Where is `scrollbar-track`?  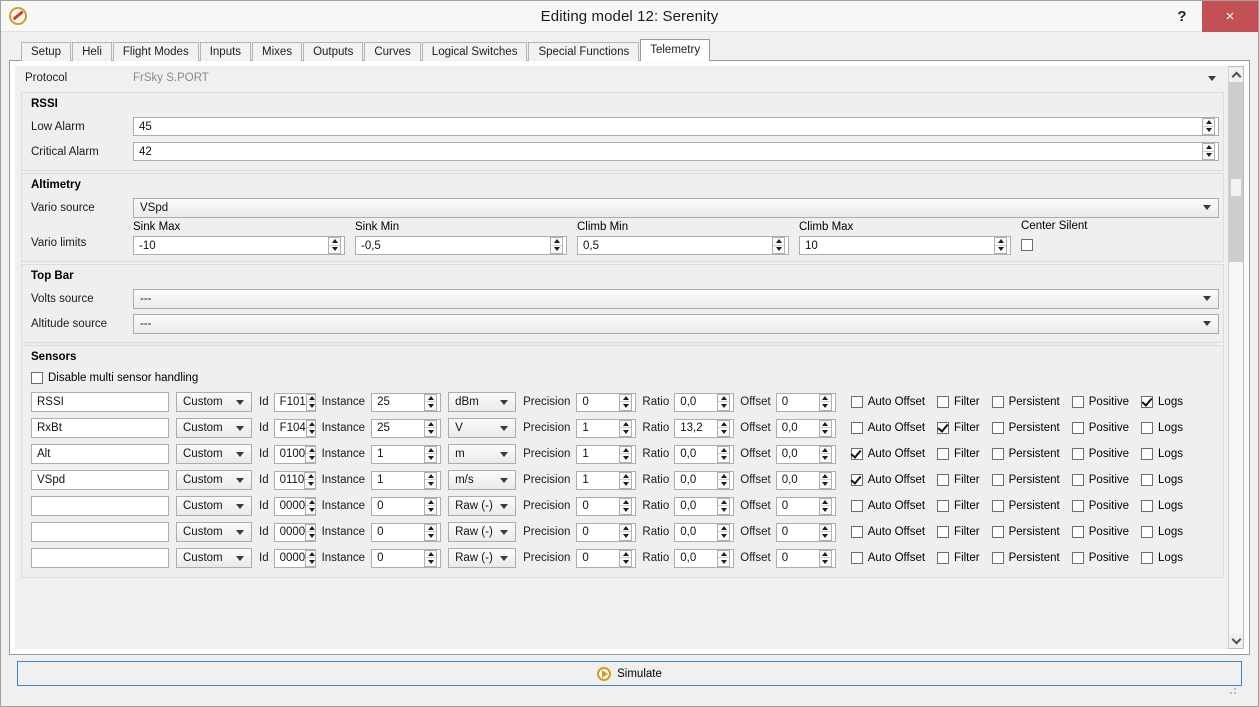
scrollbar-track is located at coordinates (1236, 357).